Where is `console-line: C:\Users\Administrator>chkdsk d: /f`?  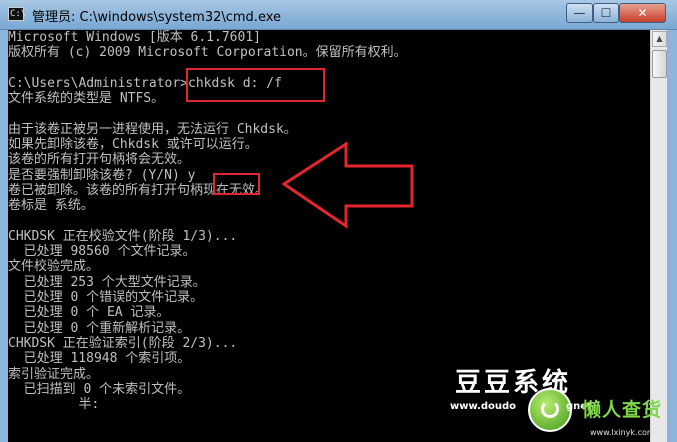
console-line: C:\Users\Administrator>chkdsk d: /f is located at coordinates (145, 83).